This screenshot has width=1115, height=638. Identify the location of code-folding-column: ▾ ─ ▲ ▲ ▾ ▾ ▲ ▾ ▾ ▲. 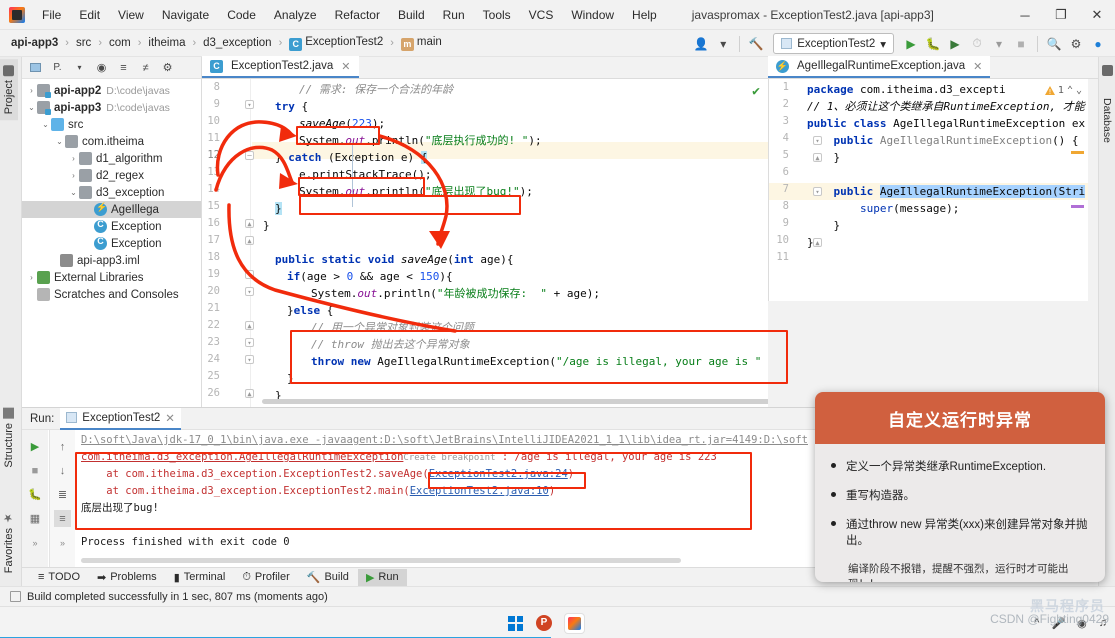
(251, 243).